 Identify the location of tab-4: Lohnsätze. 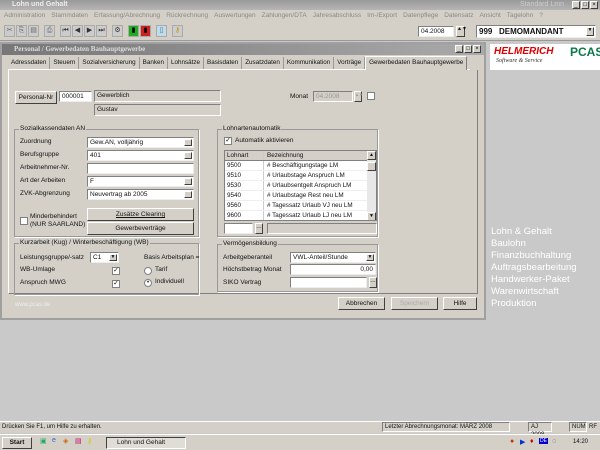
(186, 63).